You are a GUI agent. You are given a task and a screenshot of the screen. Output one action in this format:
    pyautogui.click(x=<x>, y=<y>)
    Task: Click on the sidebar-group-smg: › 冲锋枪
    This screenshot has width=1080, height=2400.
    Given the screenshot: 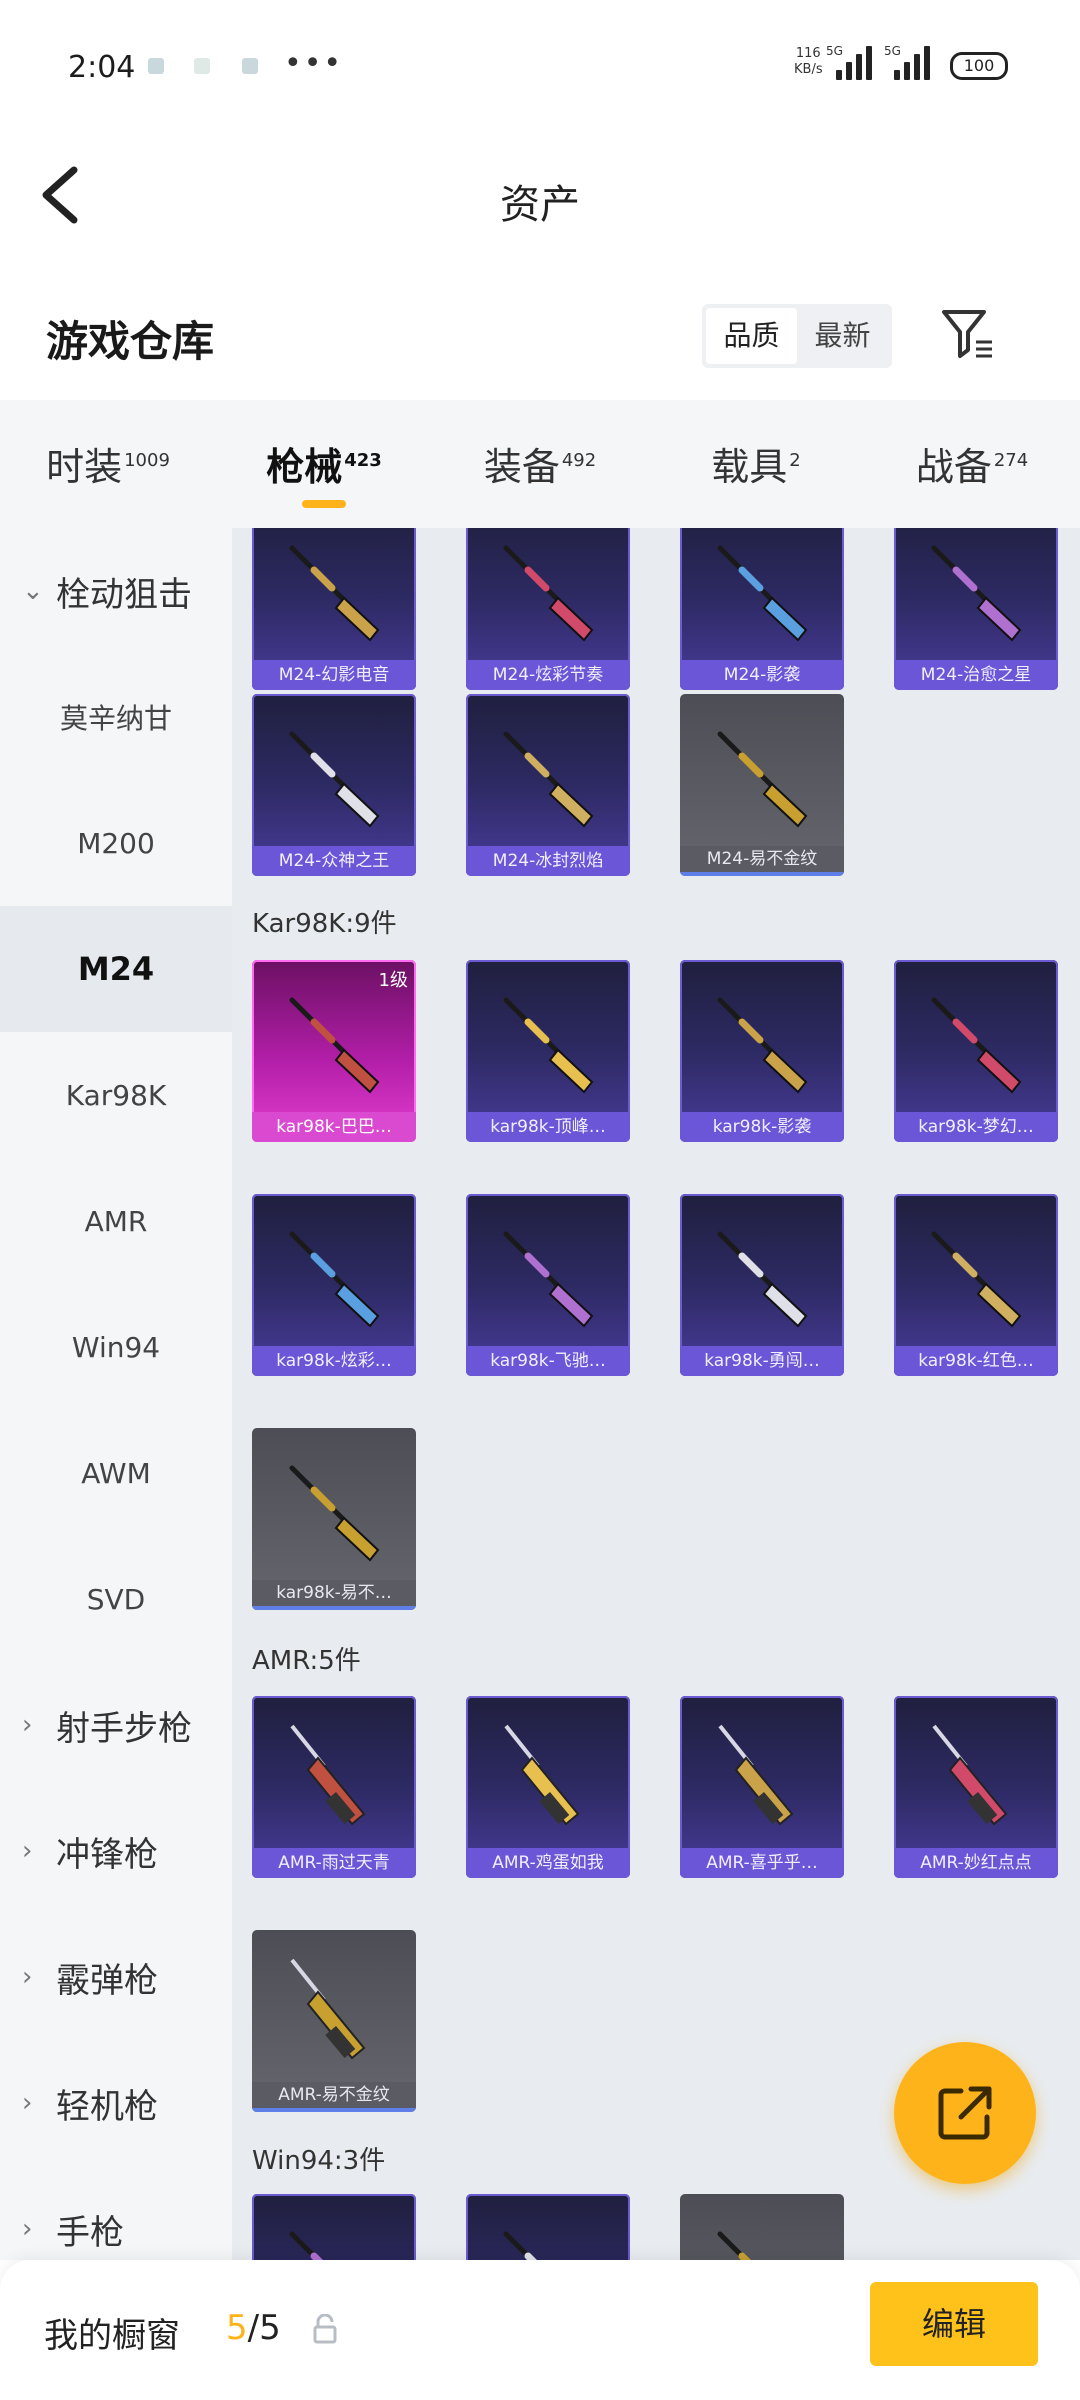 What is the action you would take?
    pyautogui.click(x=116, y=1851)
    